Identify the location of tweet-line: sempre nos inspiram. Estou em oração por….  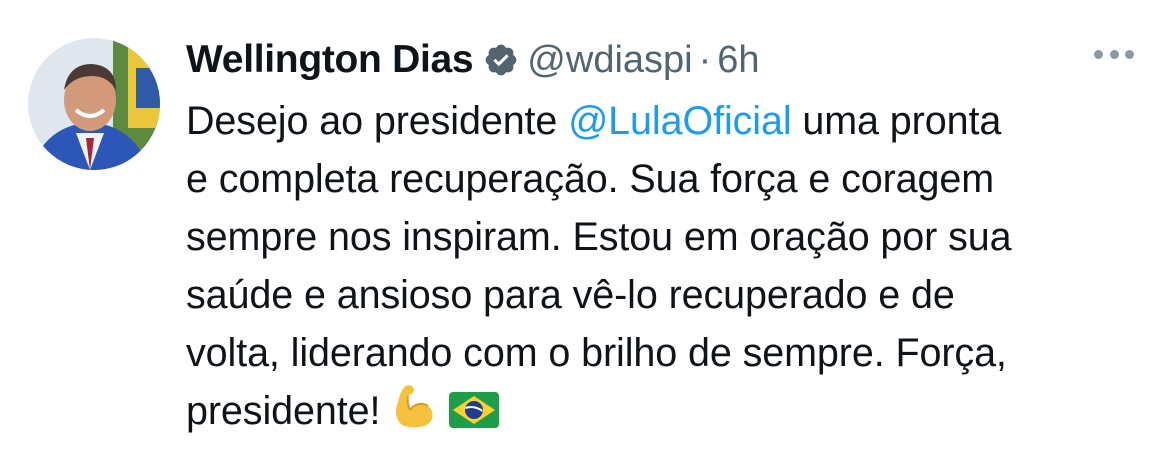
(599, 237).